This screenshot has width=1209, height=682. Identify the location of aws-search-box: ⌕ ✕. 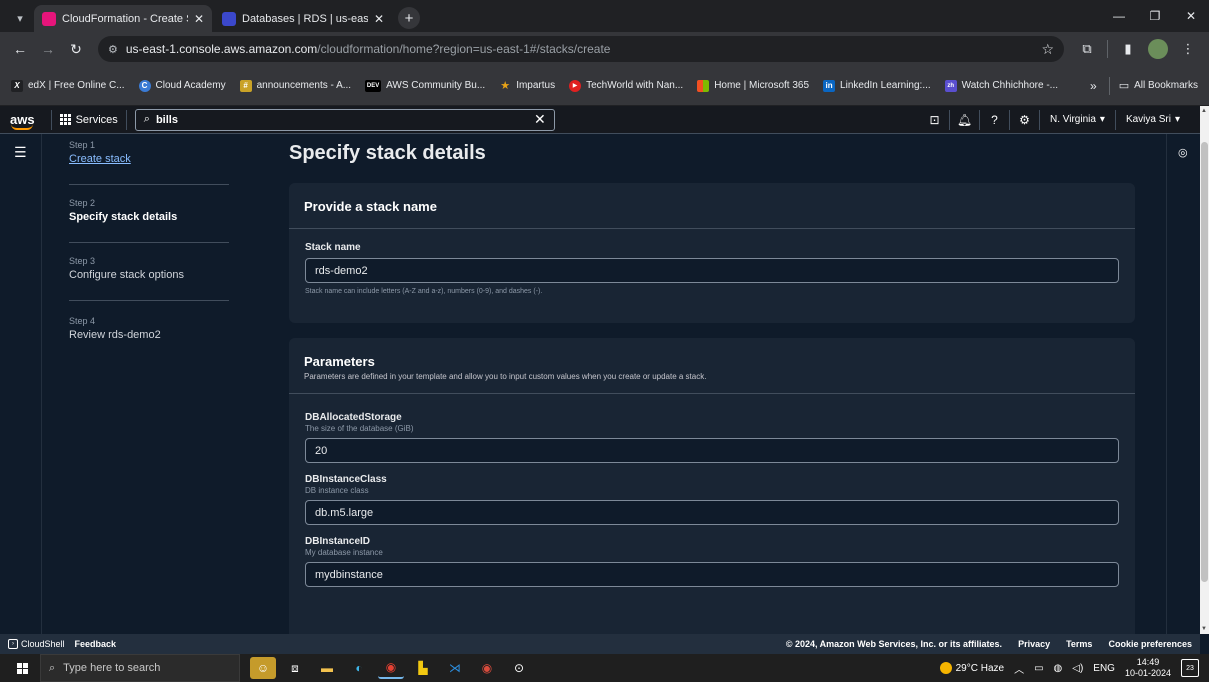
(344, 119).